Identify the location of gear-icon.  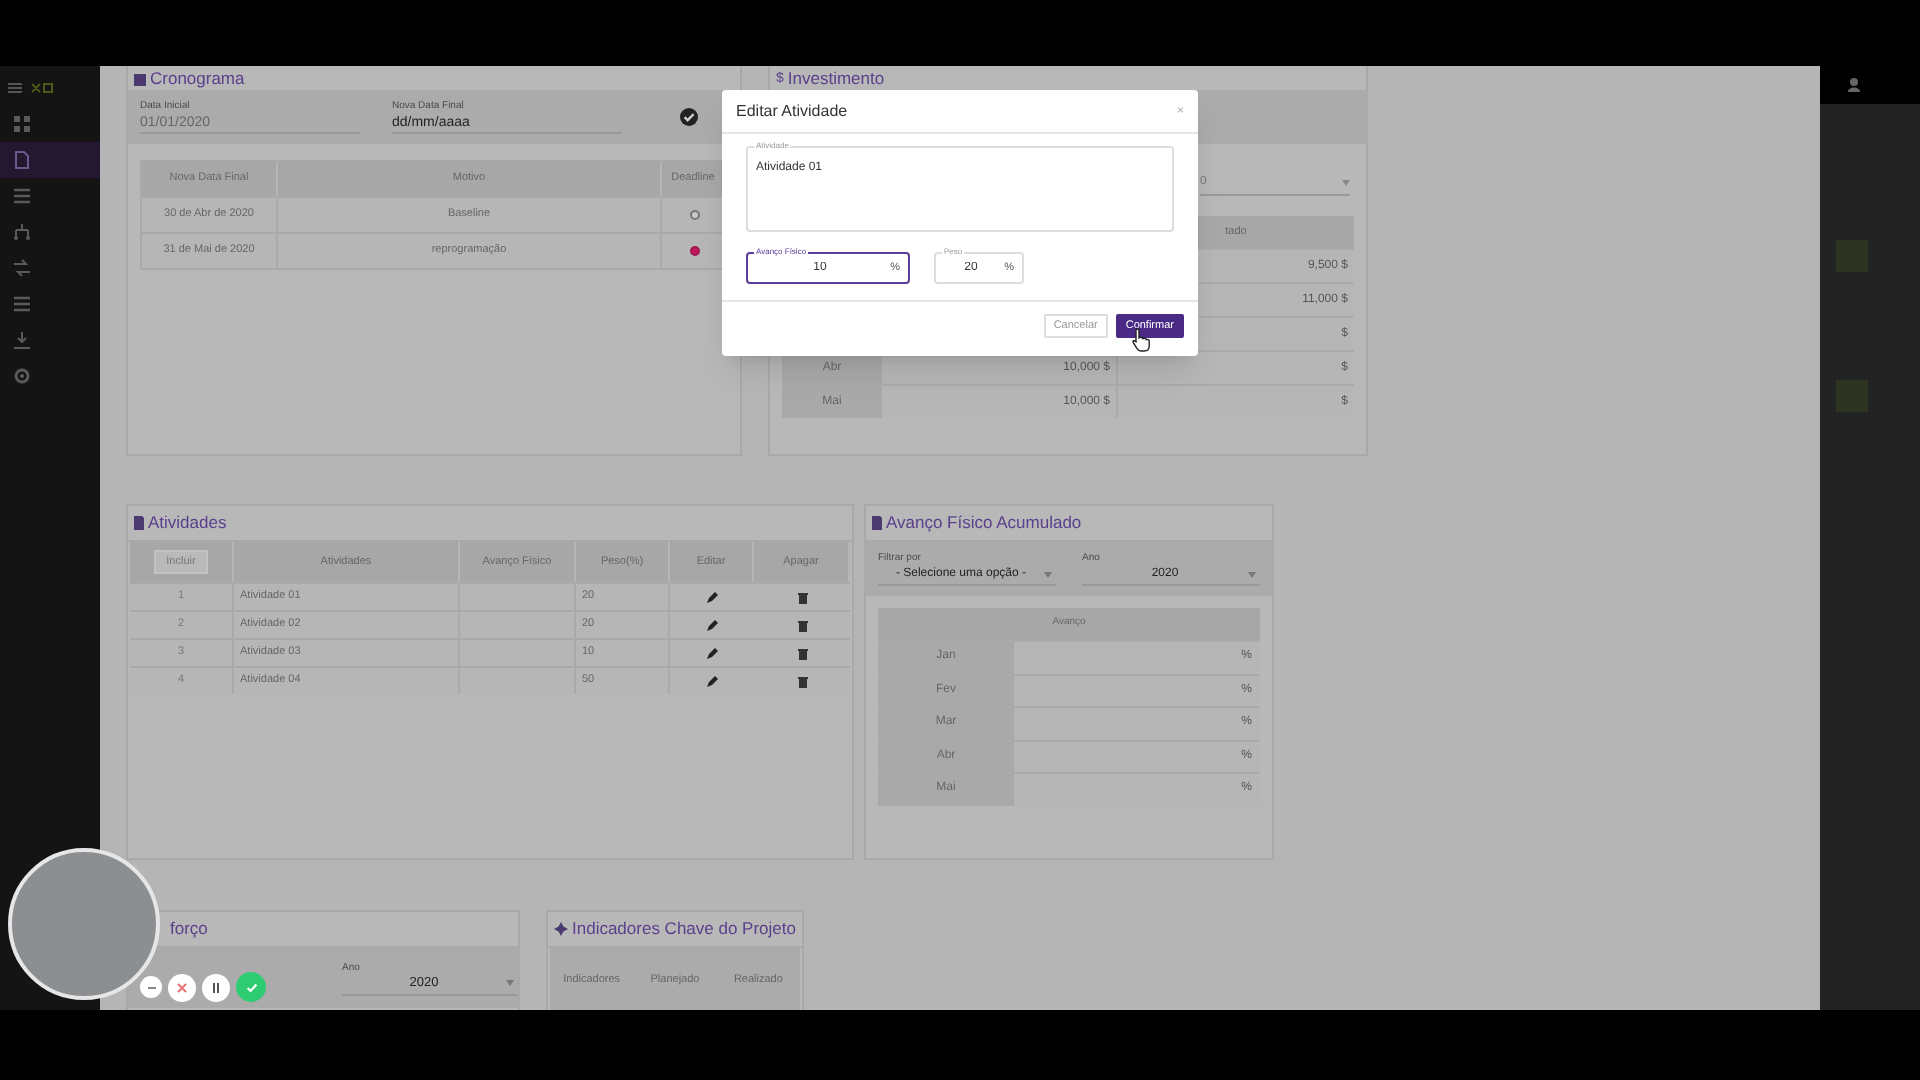
(22, 376).